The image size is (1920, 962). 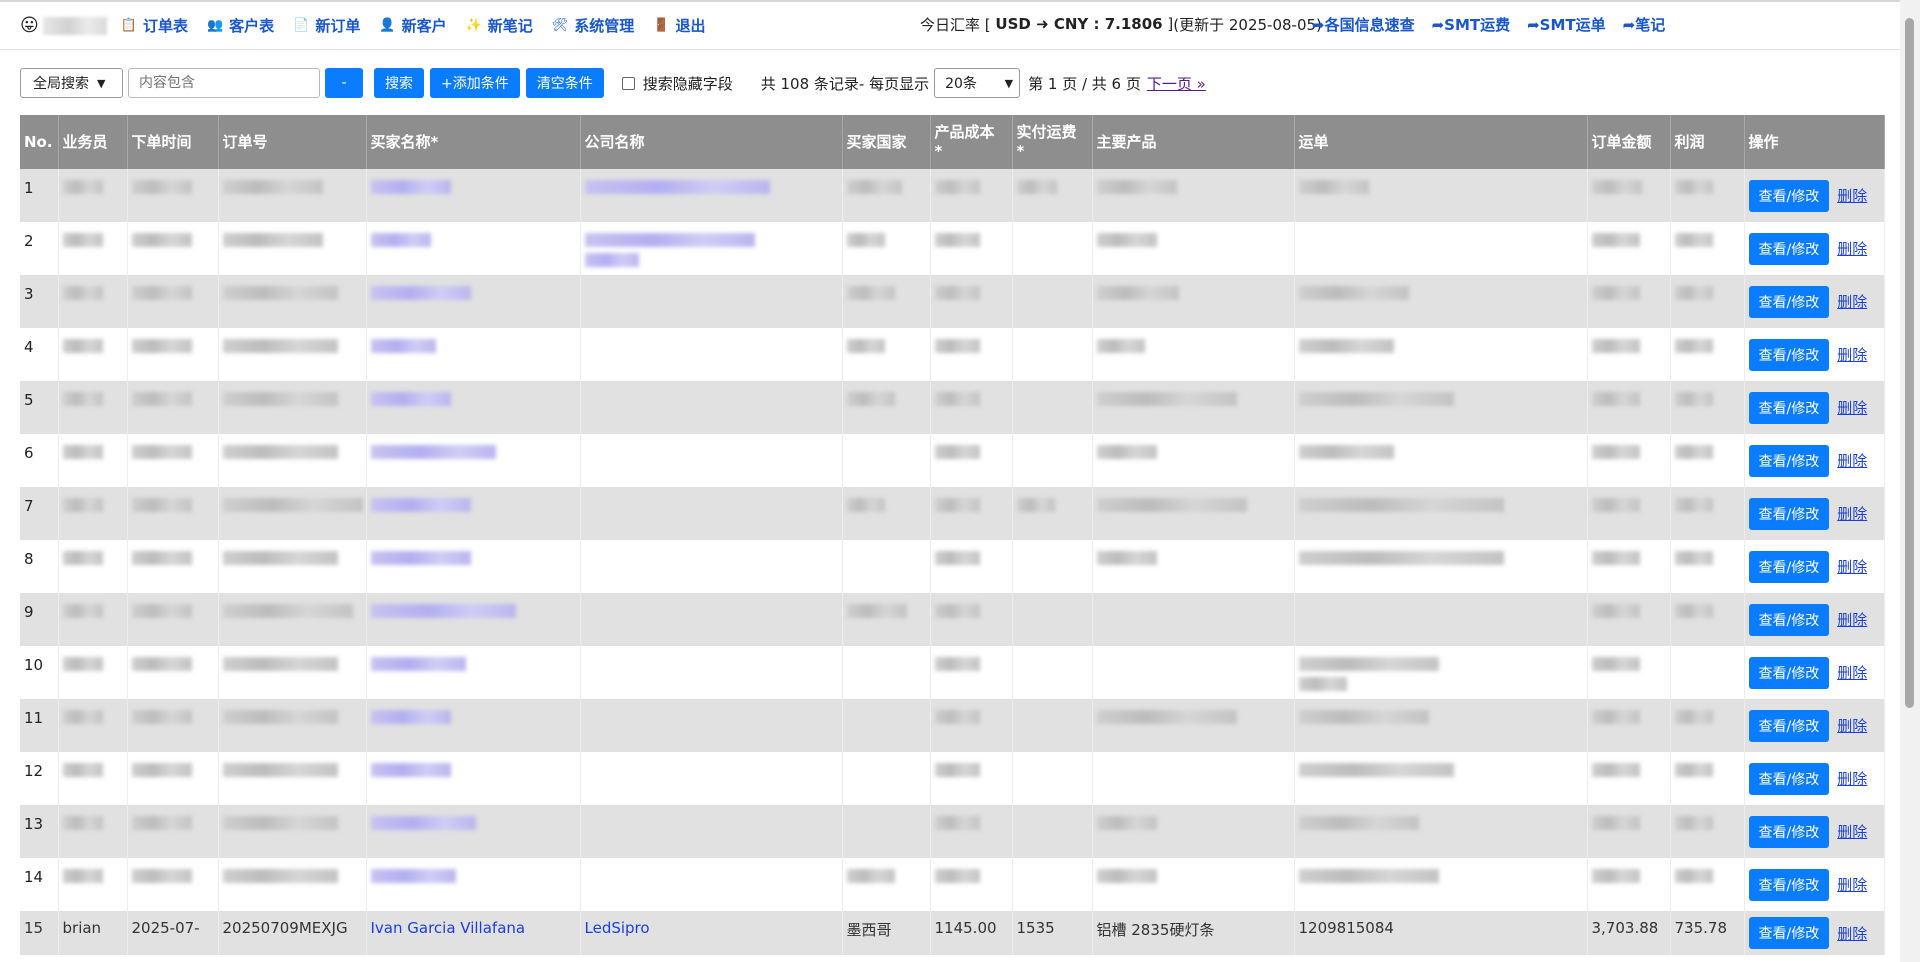 I want to click on add-condition-button: +添加条件, so click(x=475, y=83).